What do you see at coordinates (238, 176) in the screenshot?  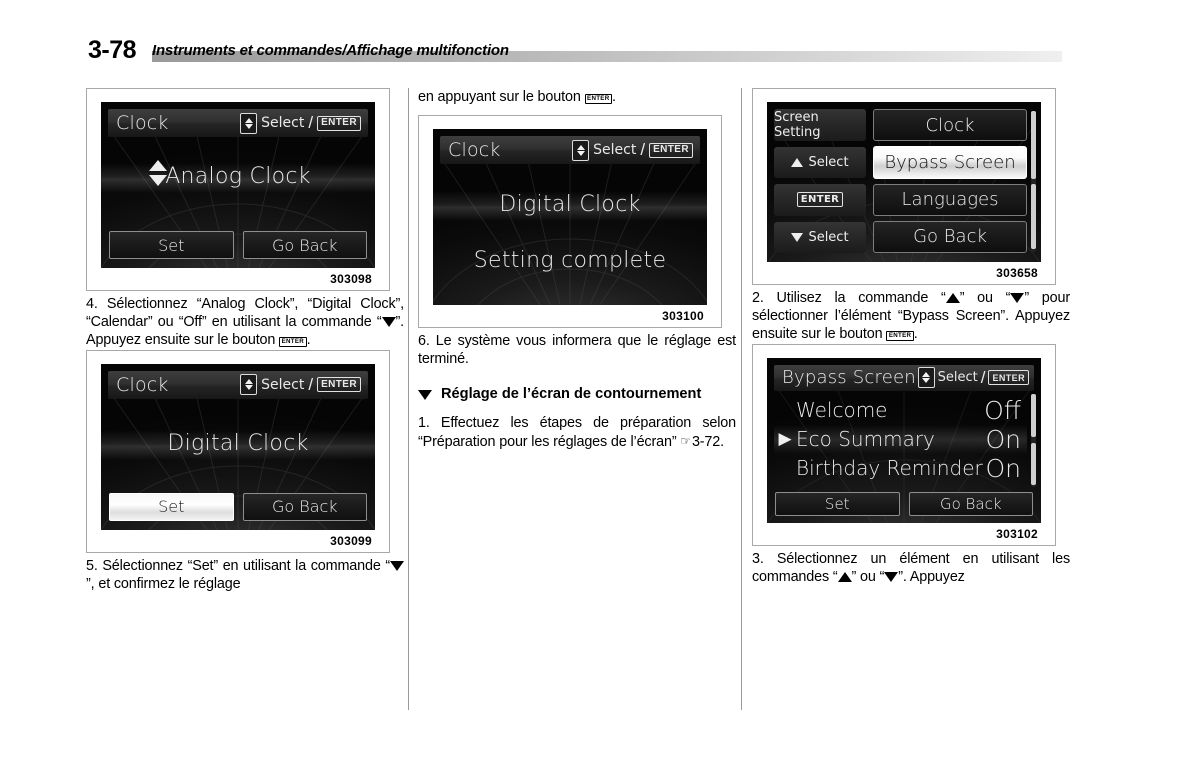 I see `lcd-center-text: Analog Clock` at bounding box center [238, 176].